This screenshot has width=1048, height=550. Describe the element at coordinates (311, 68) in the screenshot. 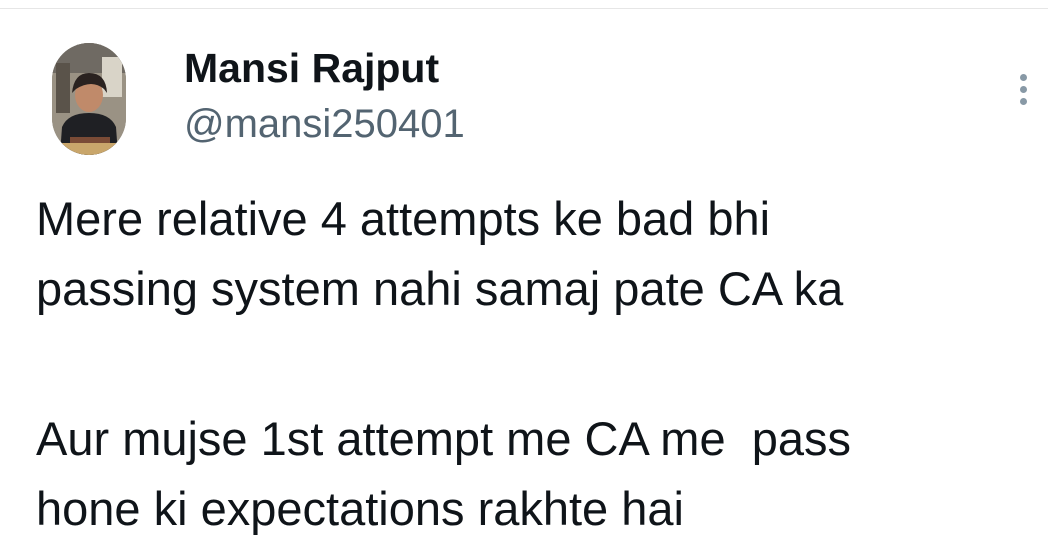

I see `author-display-name: Mansi Rajput` at that location.